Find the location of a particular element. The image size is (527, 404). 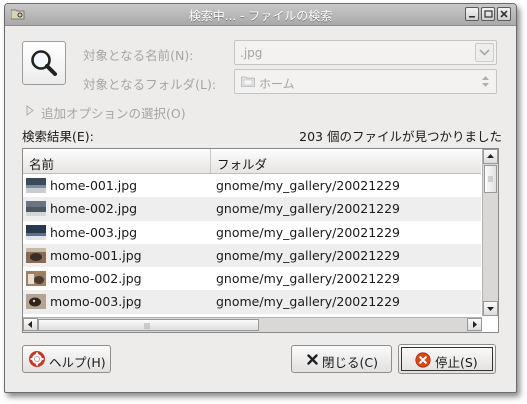

lifebuoy-icon is located at coordinates (37, 359).